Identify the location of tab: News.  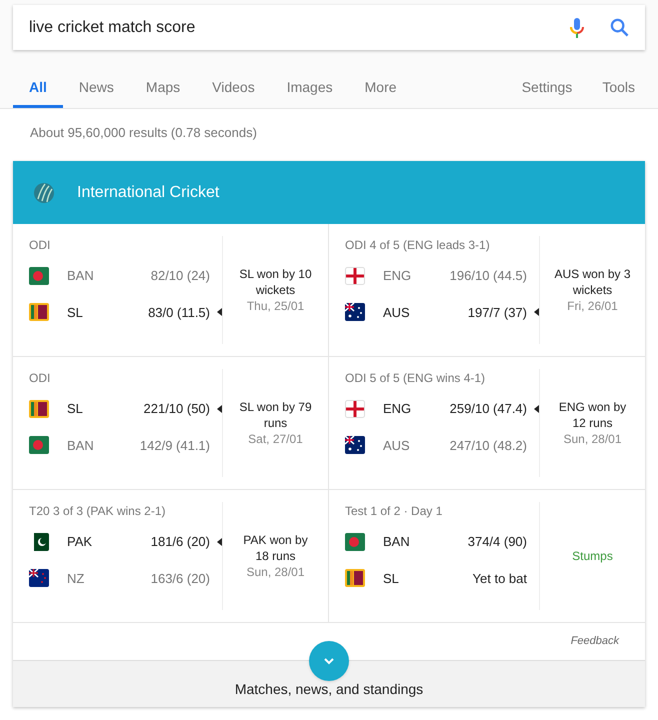
(96, 89).